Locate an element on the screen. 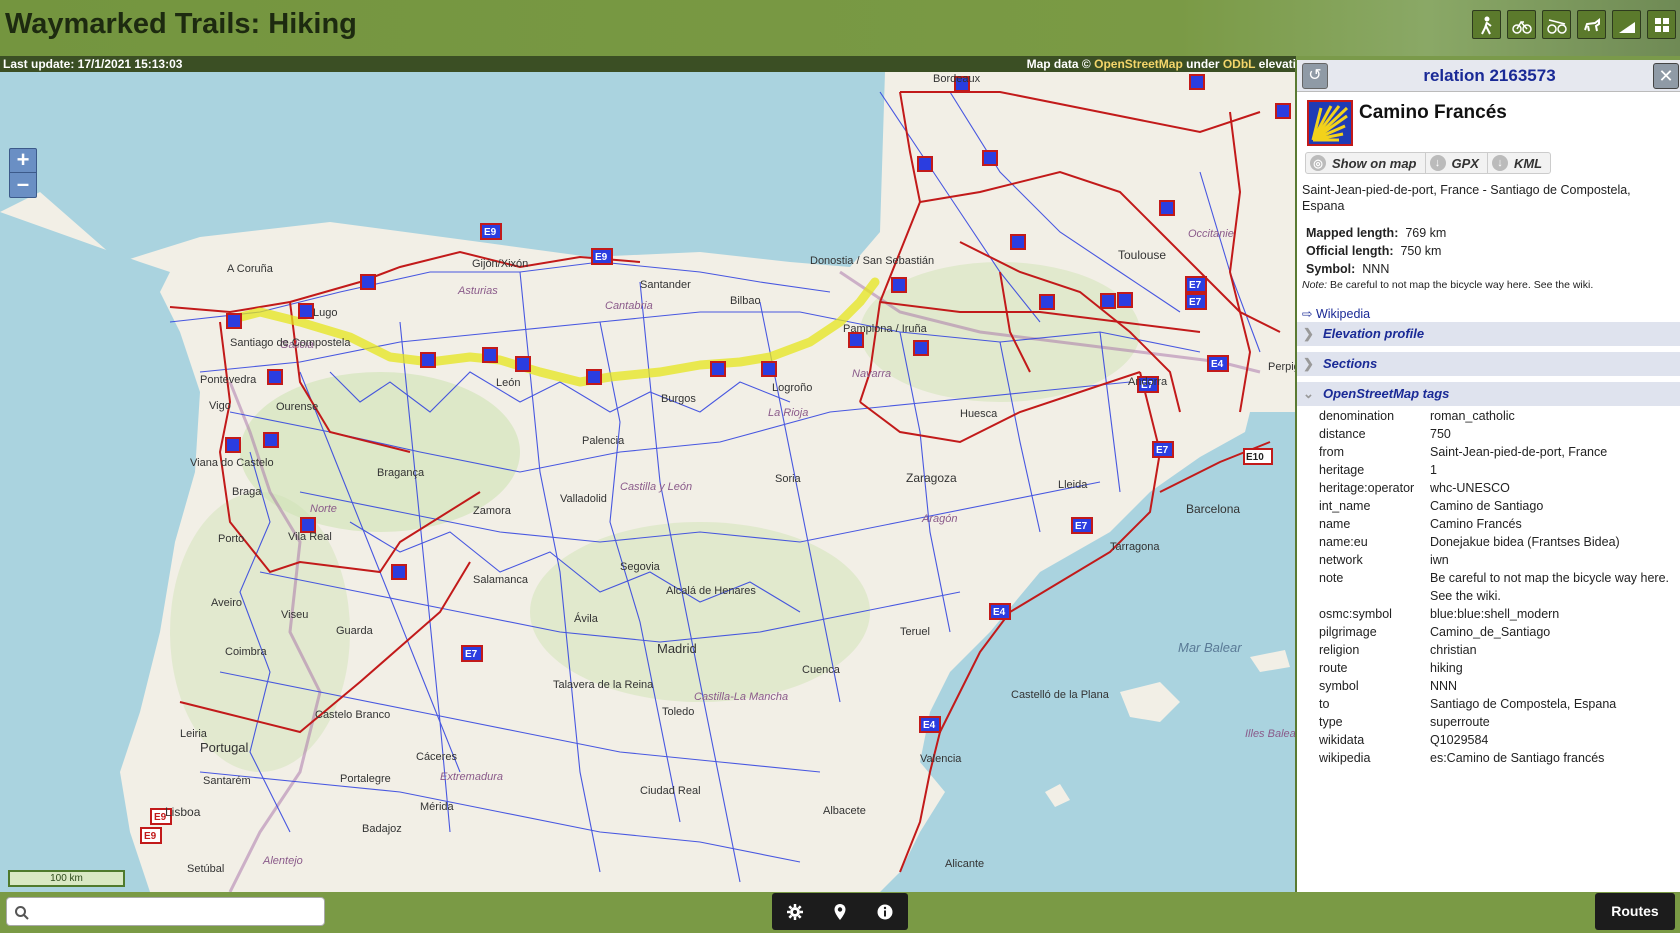 The height and width of the screenshot is (933, 1680). scale-bar: 100 km is located at coordinates (66, 878).